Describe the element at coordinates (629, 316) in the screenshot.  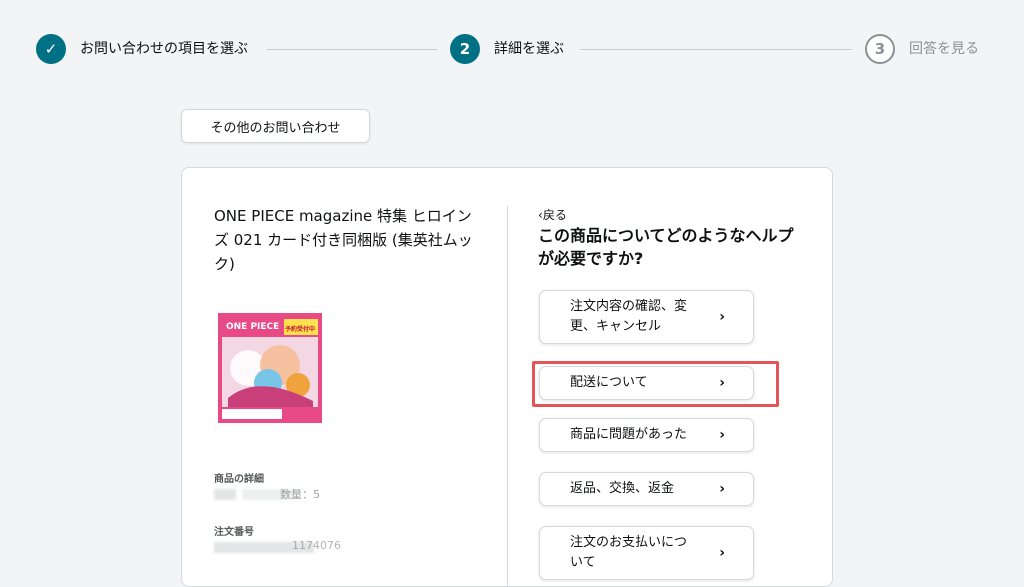
I see `option-label: 注文内容の確認、変更、キャンセル` at that location.